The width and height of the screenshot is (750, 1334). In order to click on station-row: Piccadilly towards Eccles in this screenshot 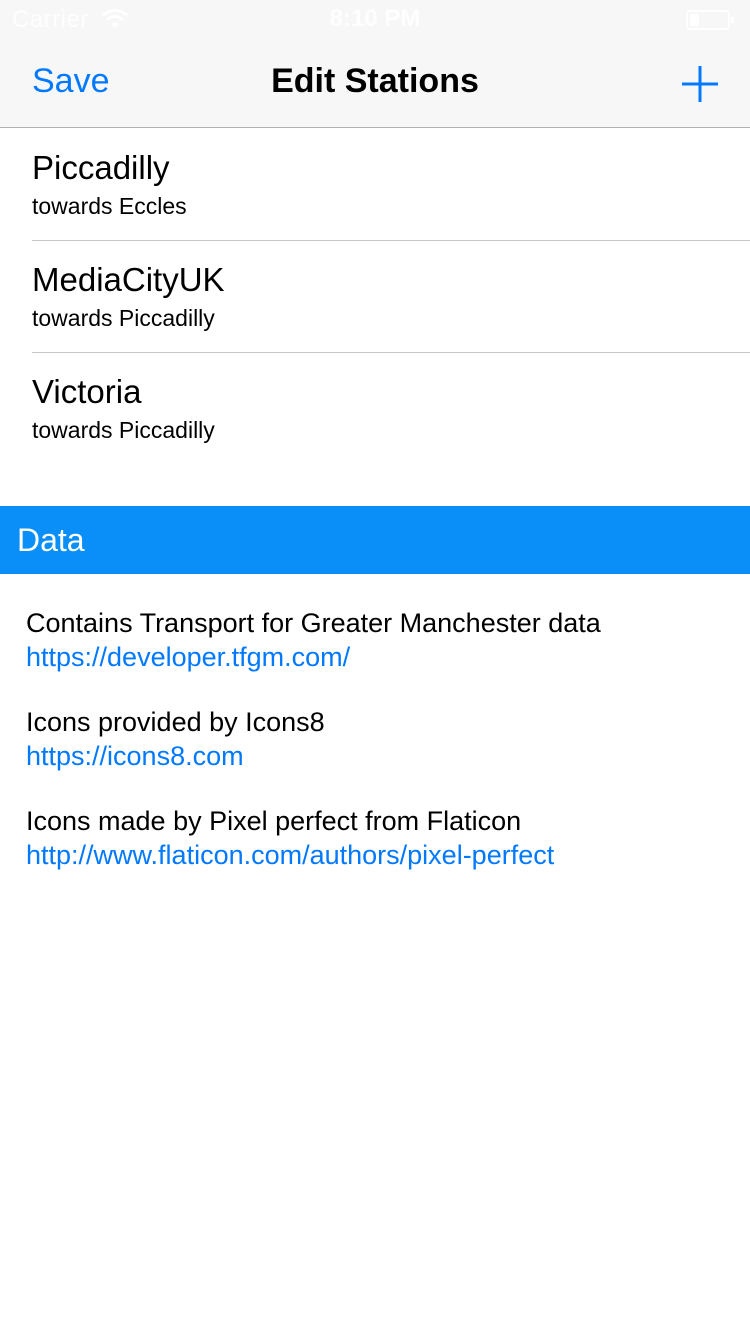, I will do `click(375, 185)`.